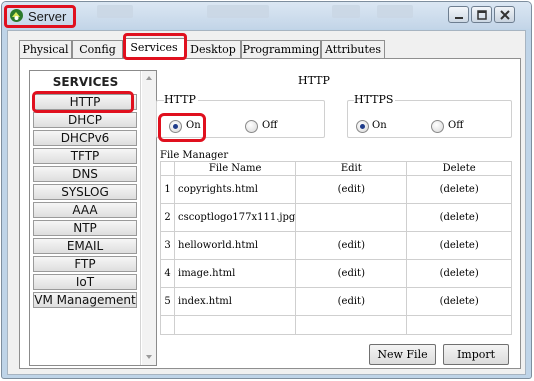 The height and width of the screenshot is (381, 534). I want to click on file-name: cscoptlogo177x111.jpg, so click(235, 217).